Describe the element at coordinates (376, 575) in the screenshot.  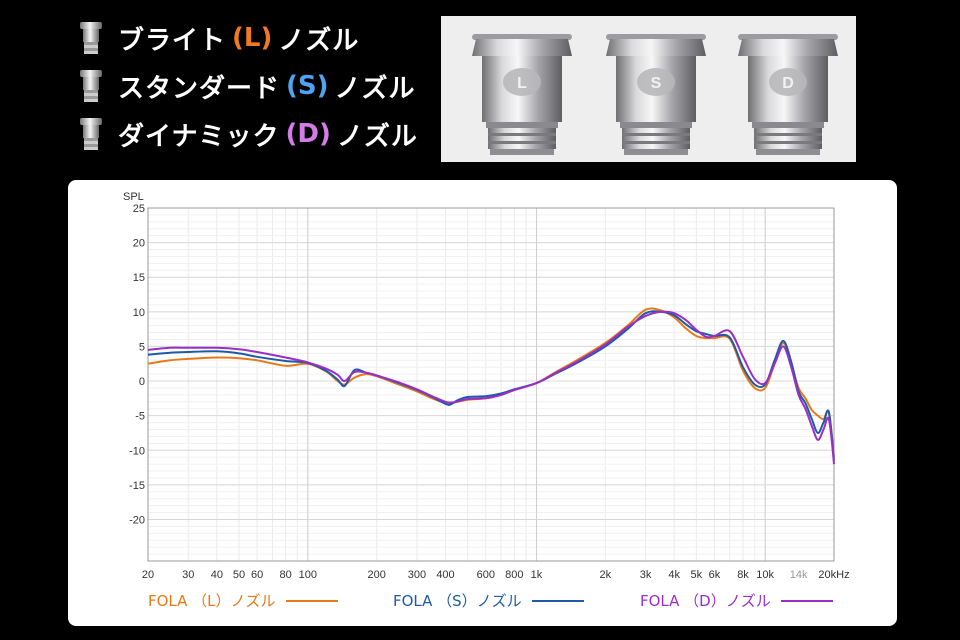
I see `x-tick-label: 200` at that location.